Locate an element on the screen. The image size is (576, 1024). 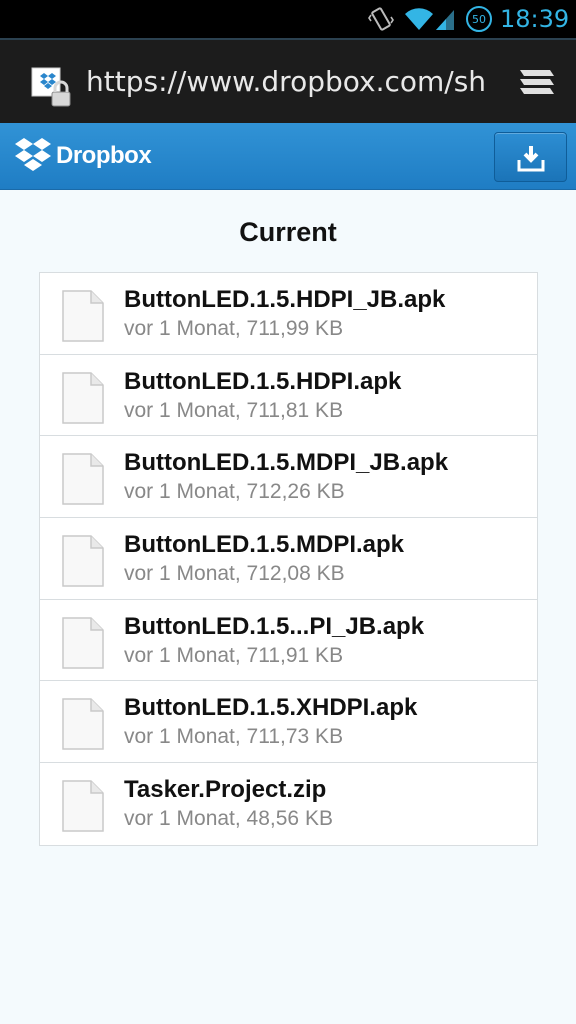
download-icon is located at coordinates (531, 159).